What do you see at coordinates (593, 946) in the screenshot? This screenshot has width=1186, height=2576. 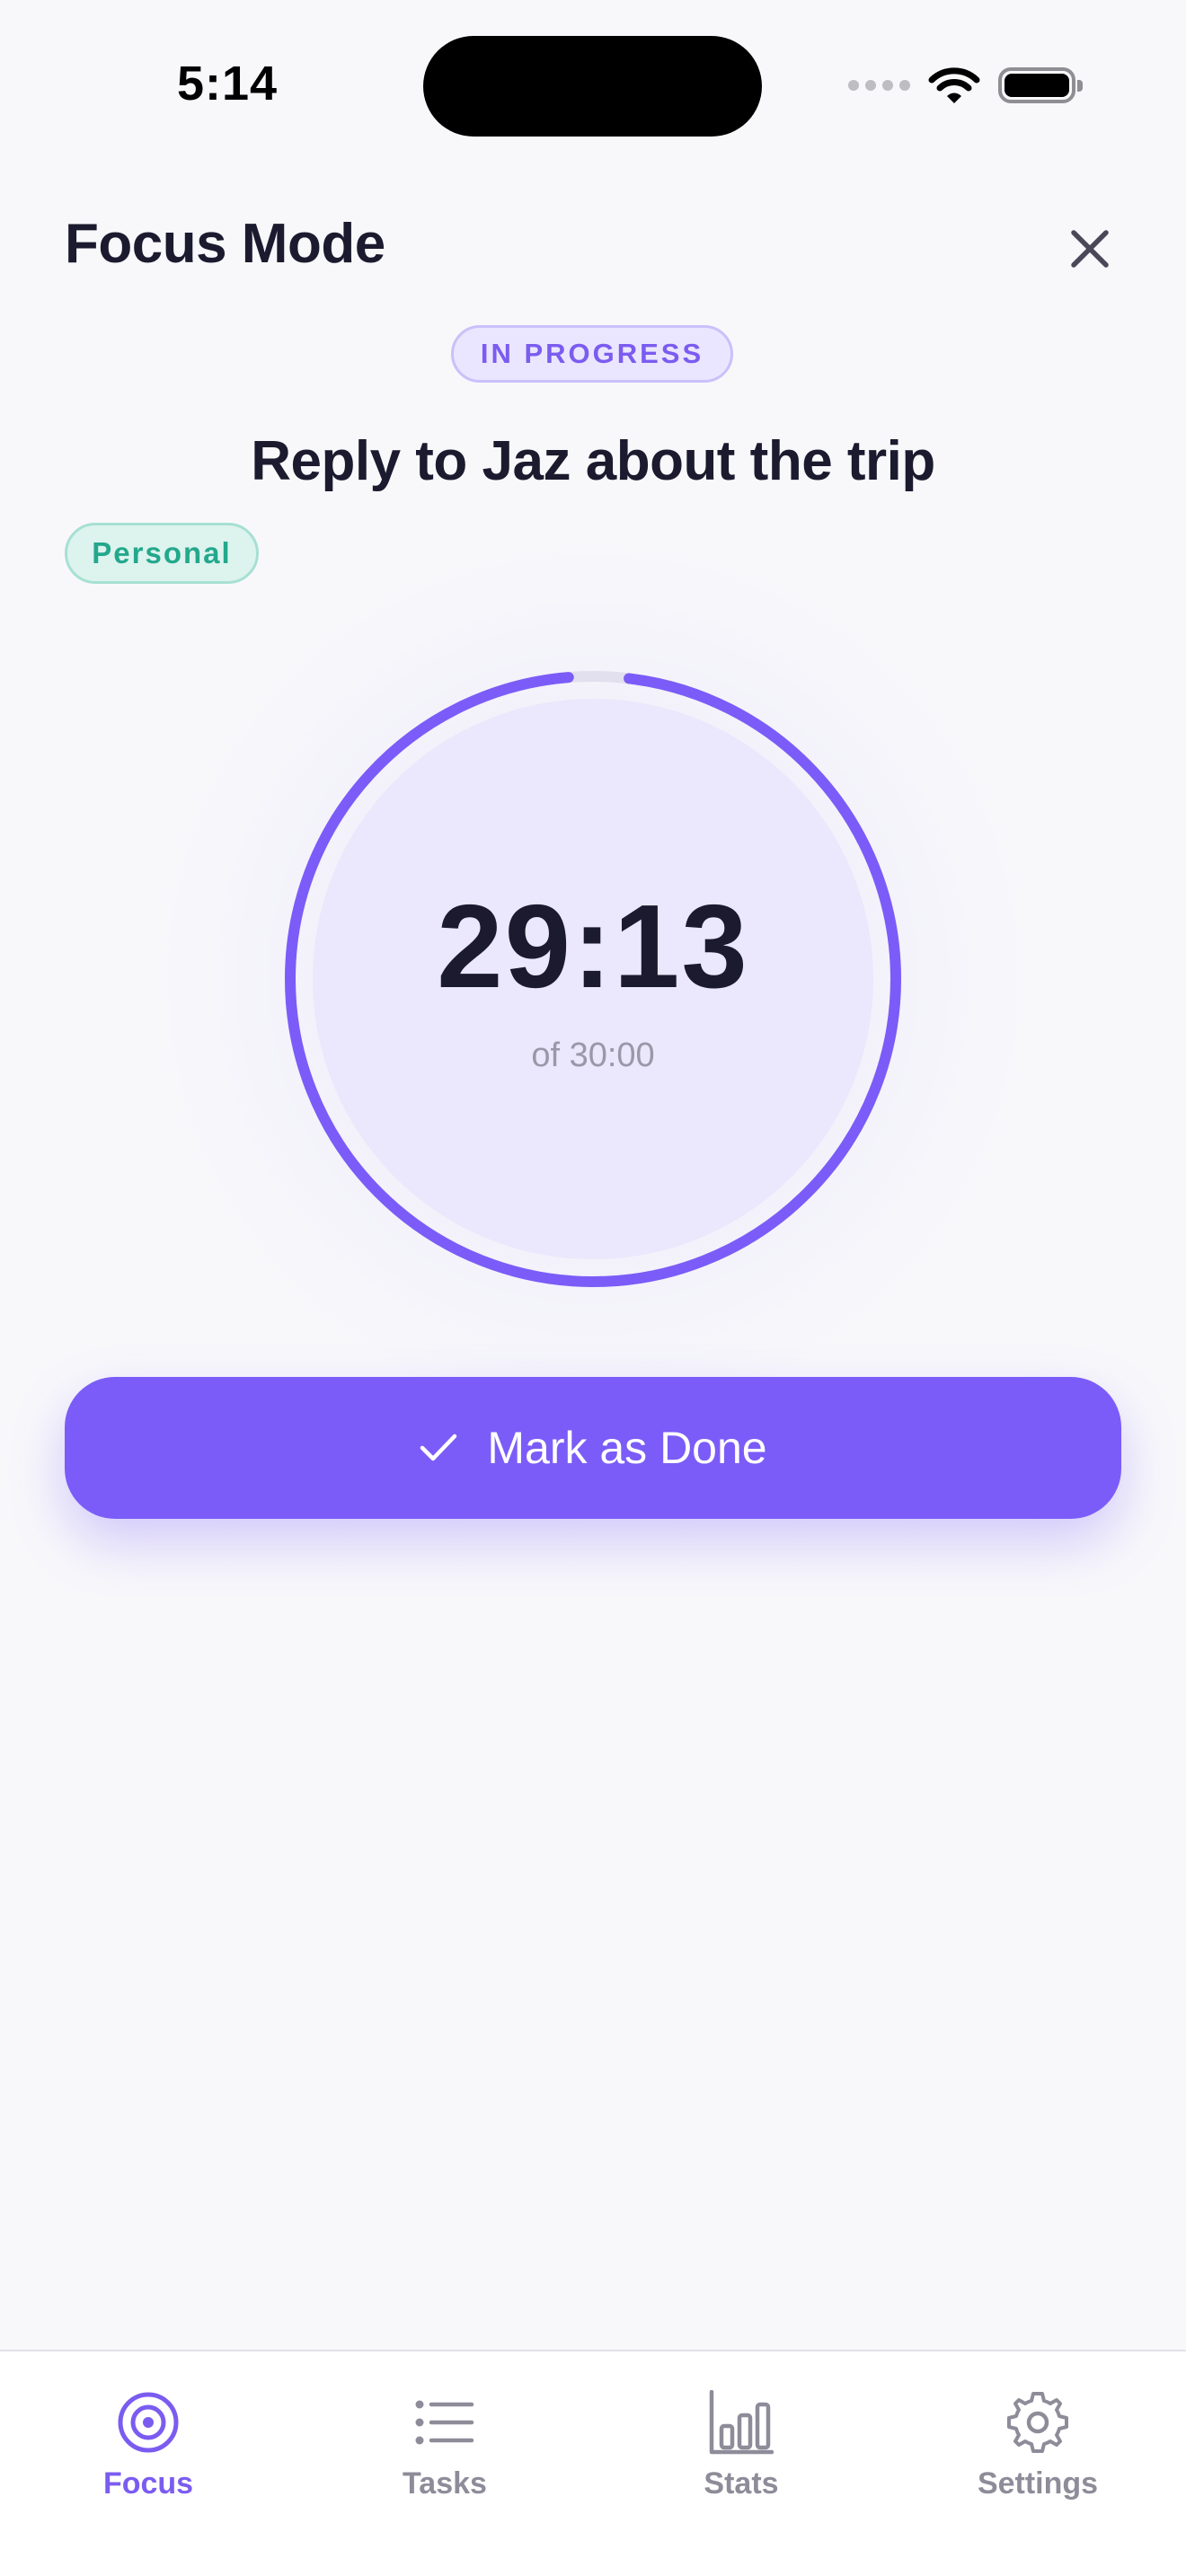 I see `timer-remaining: 29:13` at bounding box center [593, 946].